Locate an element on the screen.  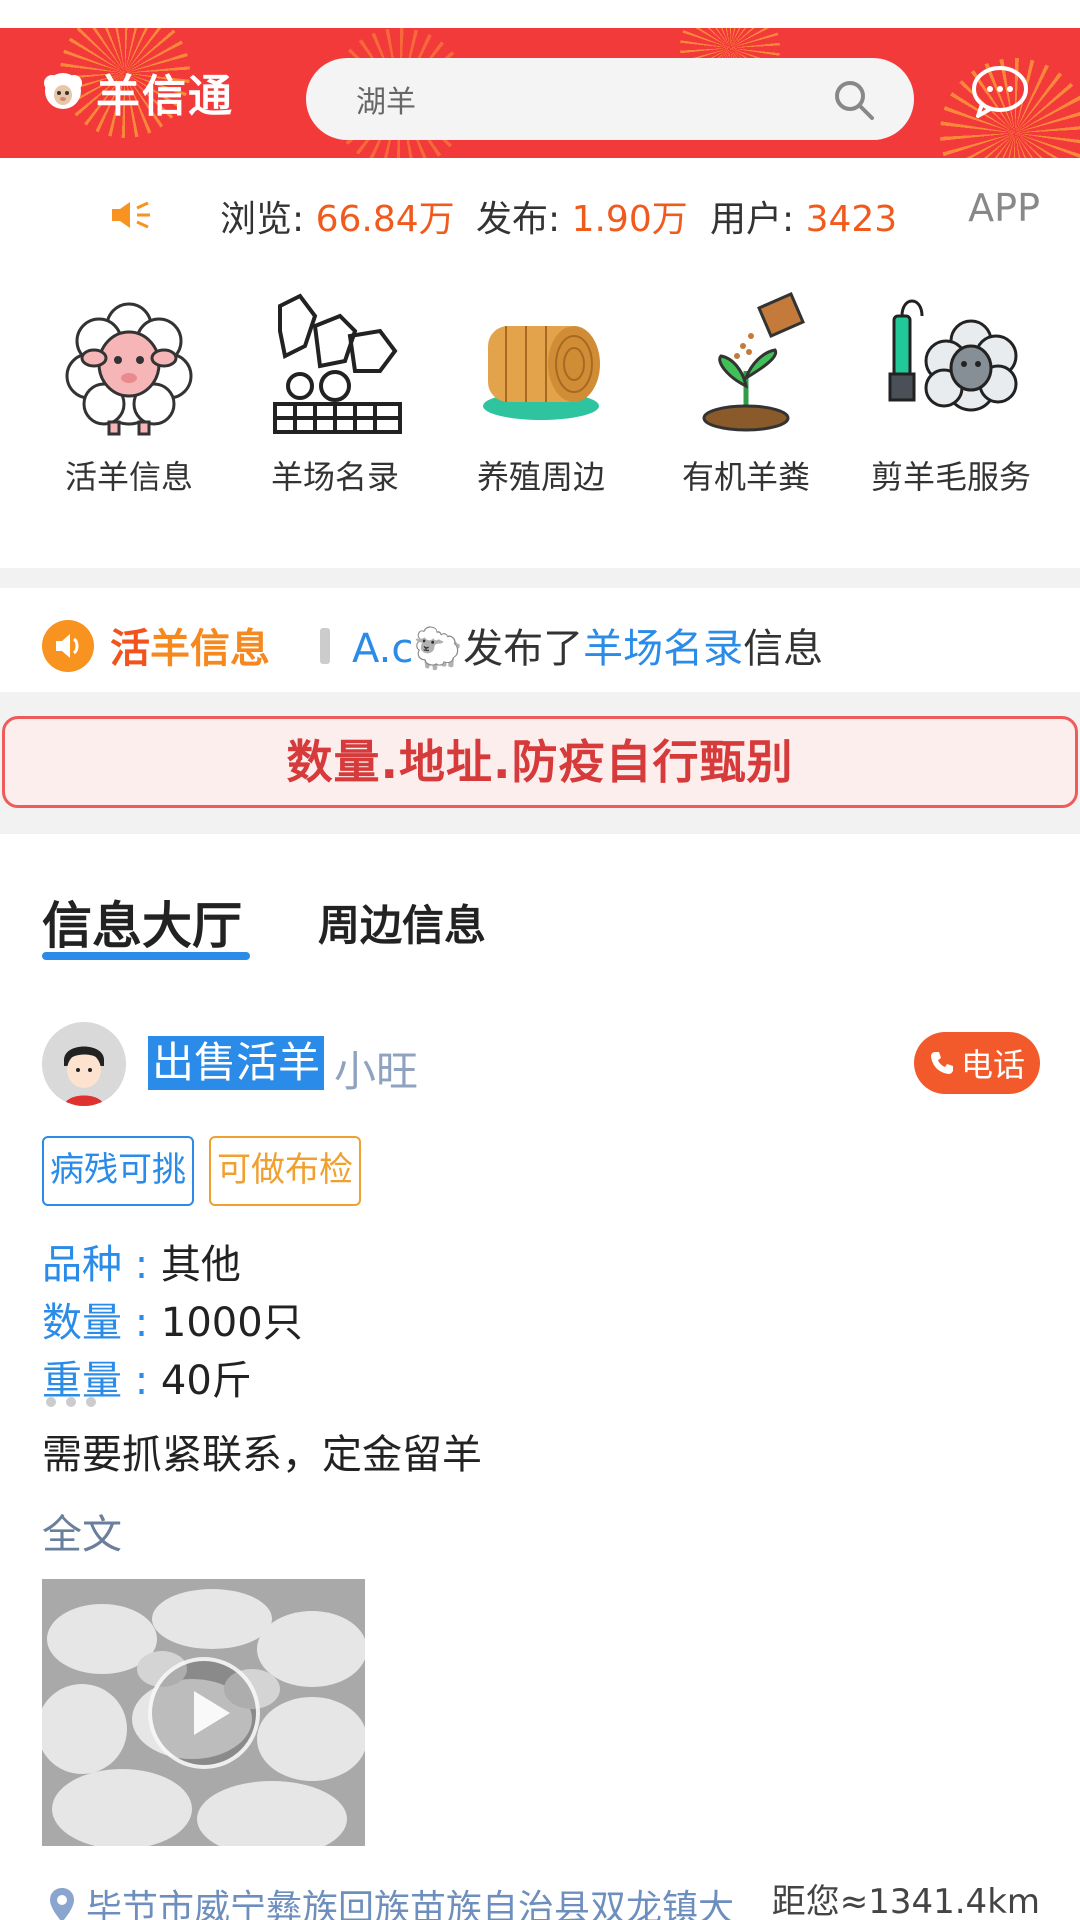
tab-info-hall: 信息大厅 is located at coordinates (142, 922).